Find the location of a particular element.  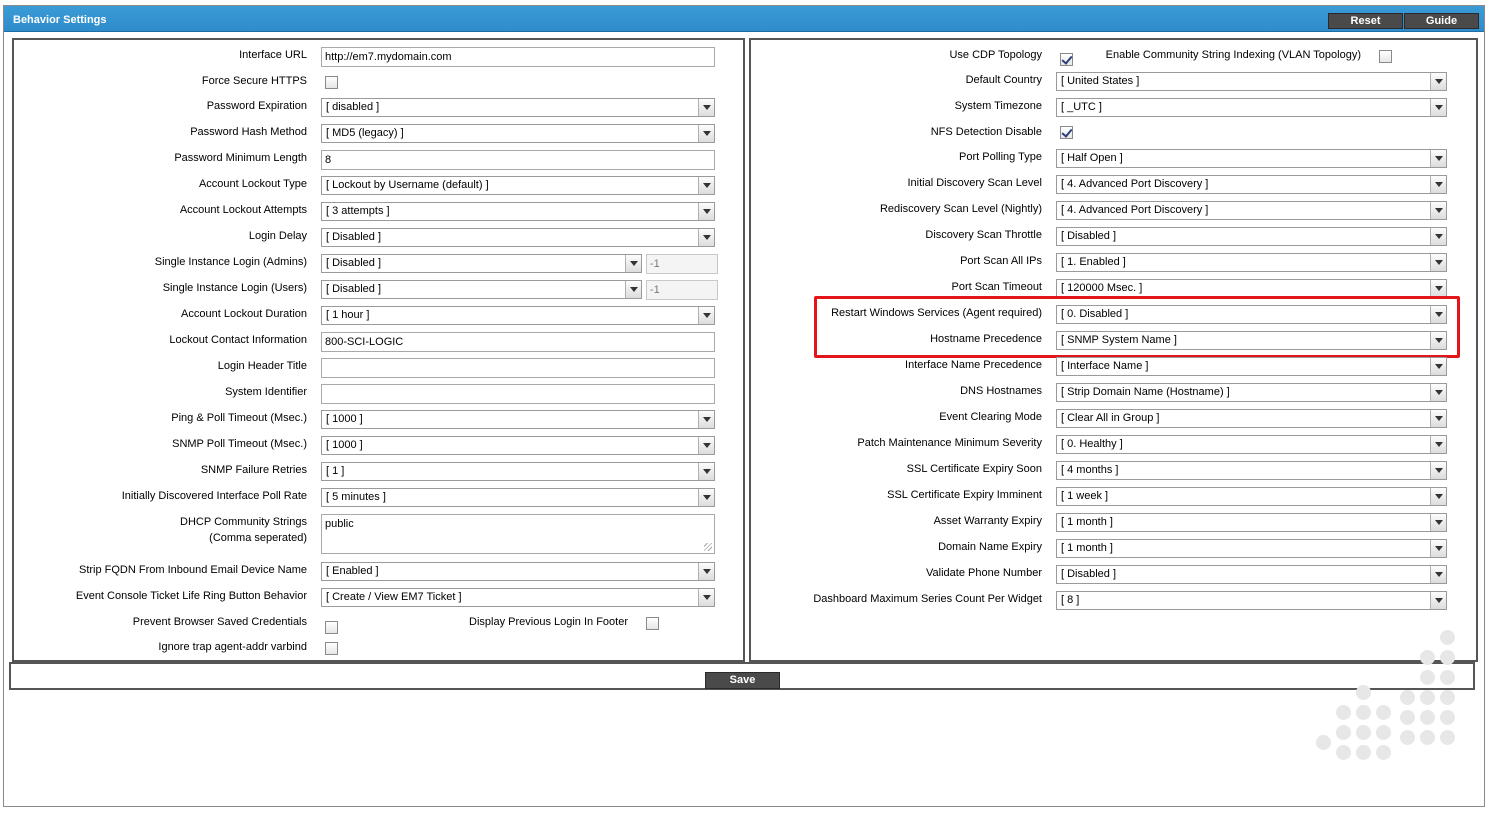

port-scan-all-label: Port Scan All IPs is located at coordinates (1001, 261).